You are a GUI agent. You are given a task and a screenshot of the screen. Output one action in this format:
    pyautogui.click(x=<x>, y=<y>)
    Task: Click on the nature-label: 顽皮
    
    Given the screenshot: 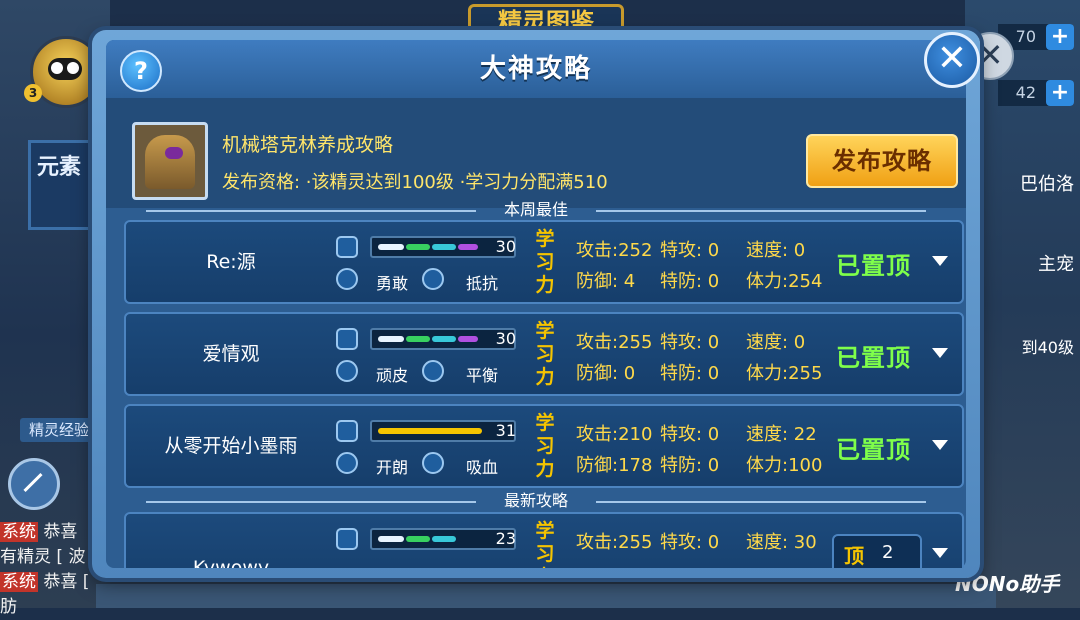 What is the action you would take?
    pyautogui.click(x=392, y=375)
    